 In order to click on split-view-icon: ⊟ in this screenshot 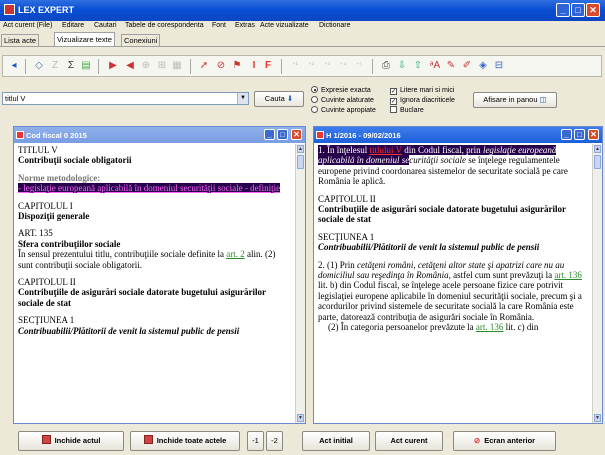, I will do `click(499, 66)`.